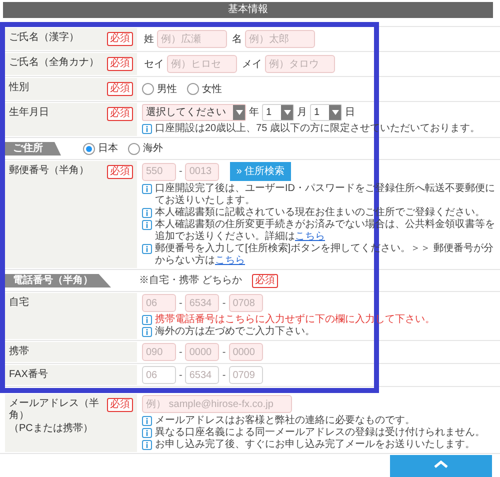  Describe the element at coordinates (317, 129) in the screenshot. I see `note-text: 口座開設は20歳以上、75 歳以下の方に限定させていただいております。` at that location.